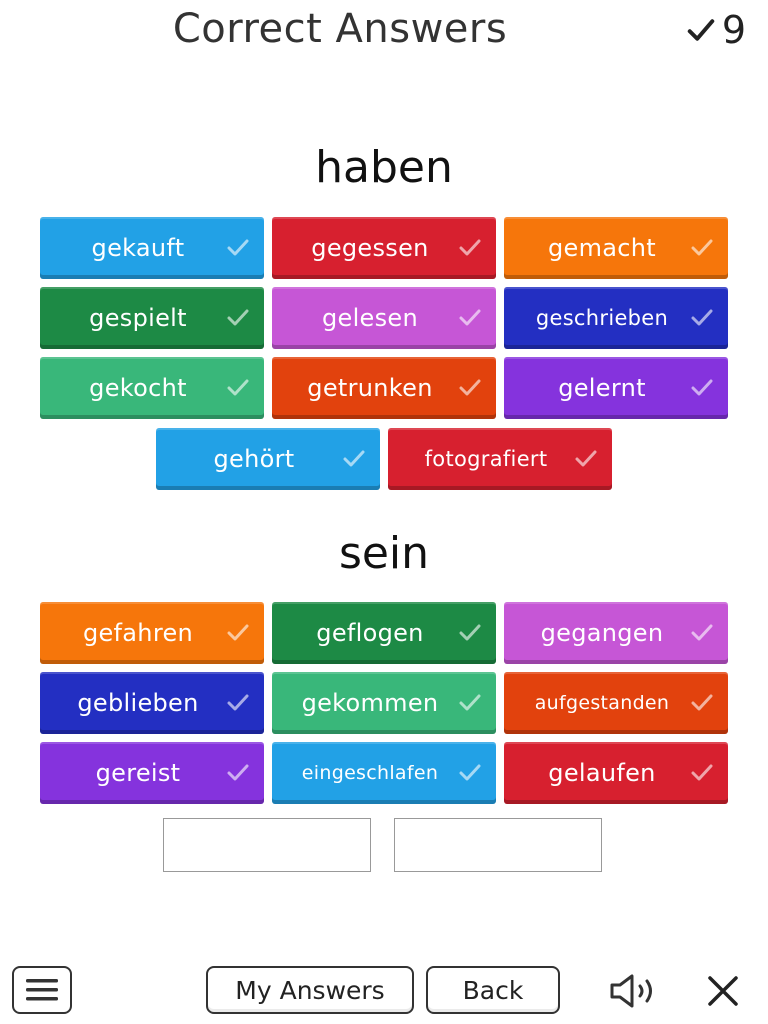  I want to click on answer-chip-label: gekocht, so click(138, 388).